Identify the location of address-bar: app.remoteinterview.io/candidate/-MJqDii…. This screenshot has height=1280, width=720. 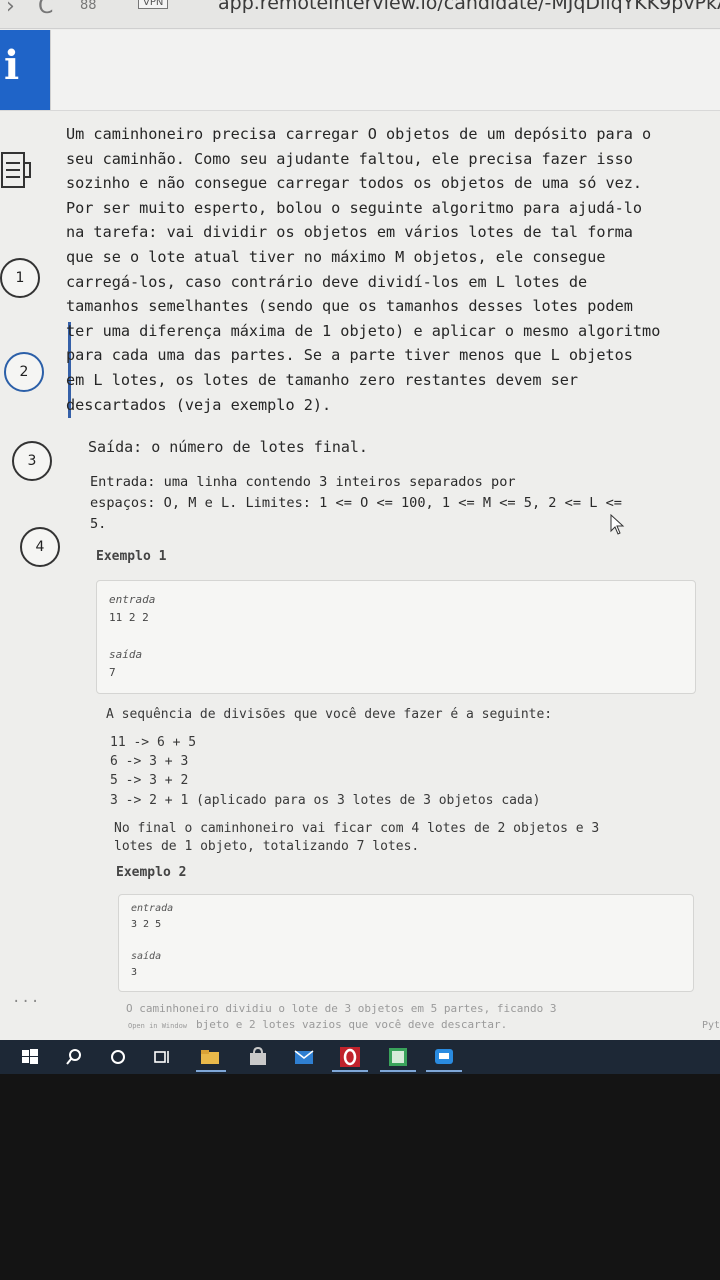
(469, 7).